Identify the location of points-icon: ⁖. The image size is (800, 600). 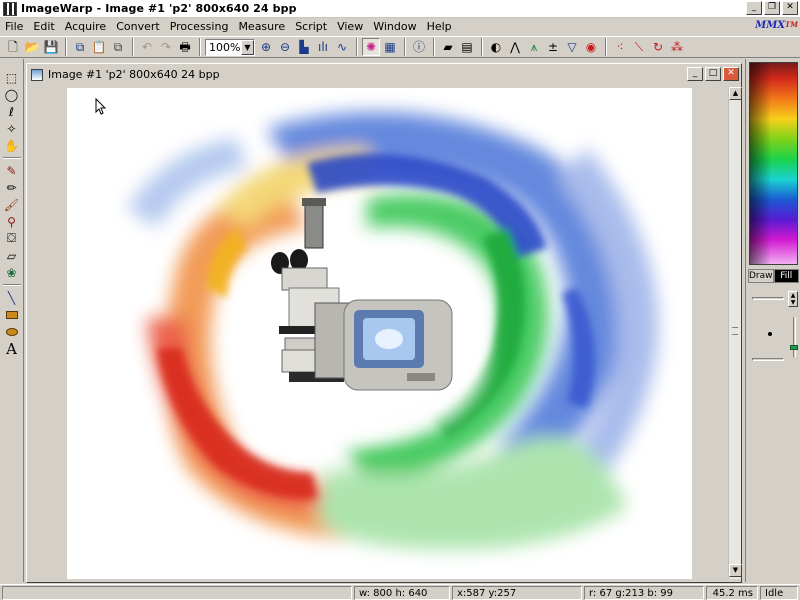
(620, 47).